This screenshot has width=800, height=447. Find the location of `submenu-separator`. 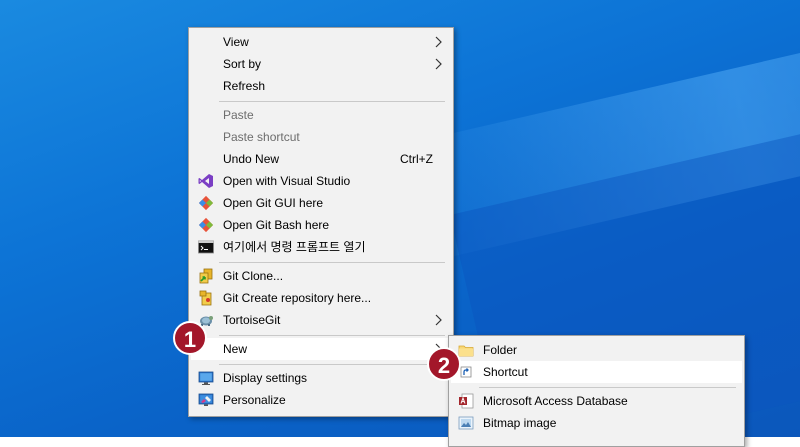

submenu-separator is located at coordinates (607, 387).